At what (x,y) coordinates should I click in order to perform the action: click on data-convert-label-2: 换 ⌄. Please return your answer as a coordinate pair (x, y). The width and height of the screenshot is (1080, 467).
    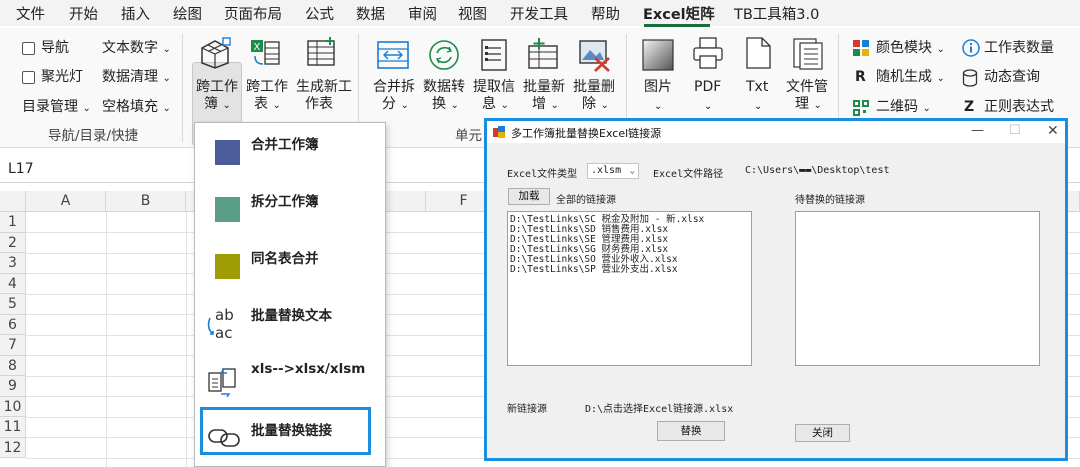
    Looking at the image, I should click on (445, 105).